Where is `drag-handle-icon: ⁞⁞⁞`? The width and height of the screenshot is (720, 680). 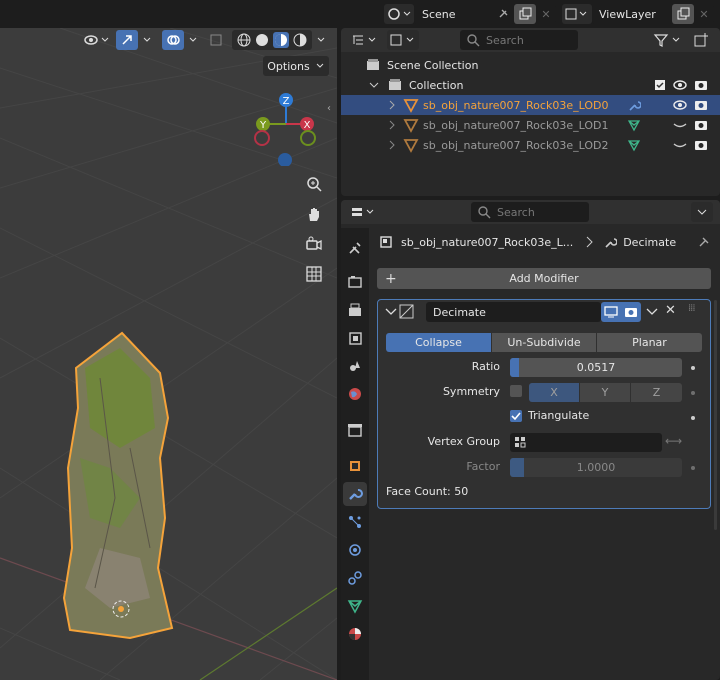 drag-handle-icon: ⁞⁞⁞ is located at coordinates (691, 308).